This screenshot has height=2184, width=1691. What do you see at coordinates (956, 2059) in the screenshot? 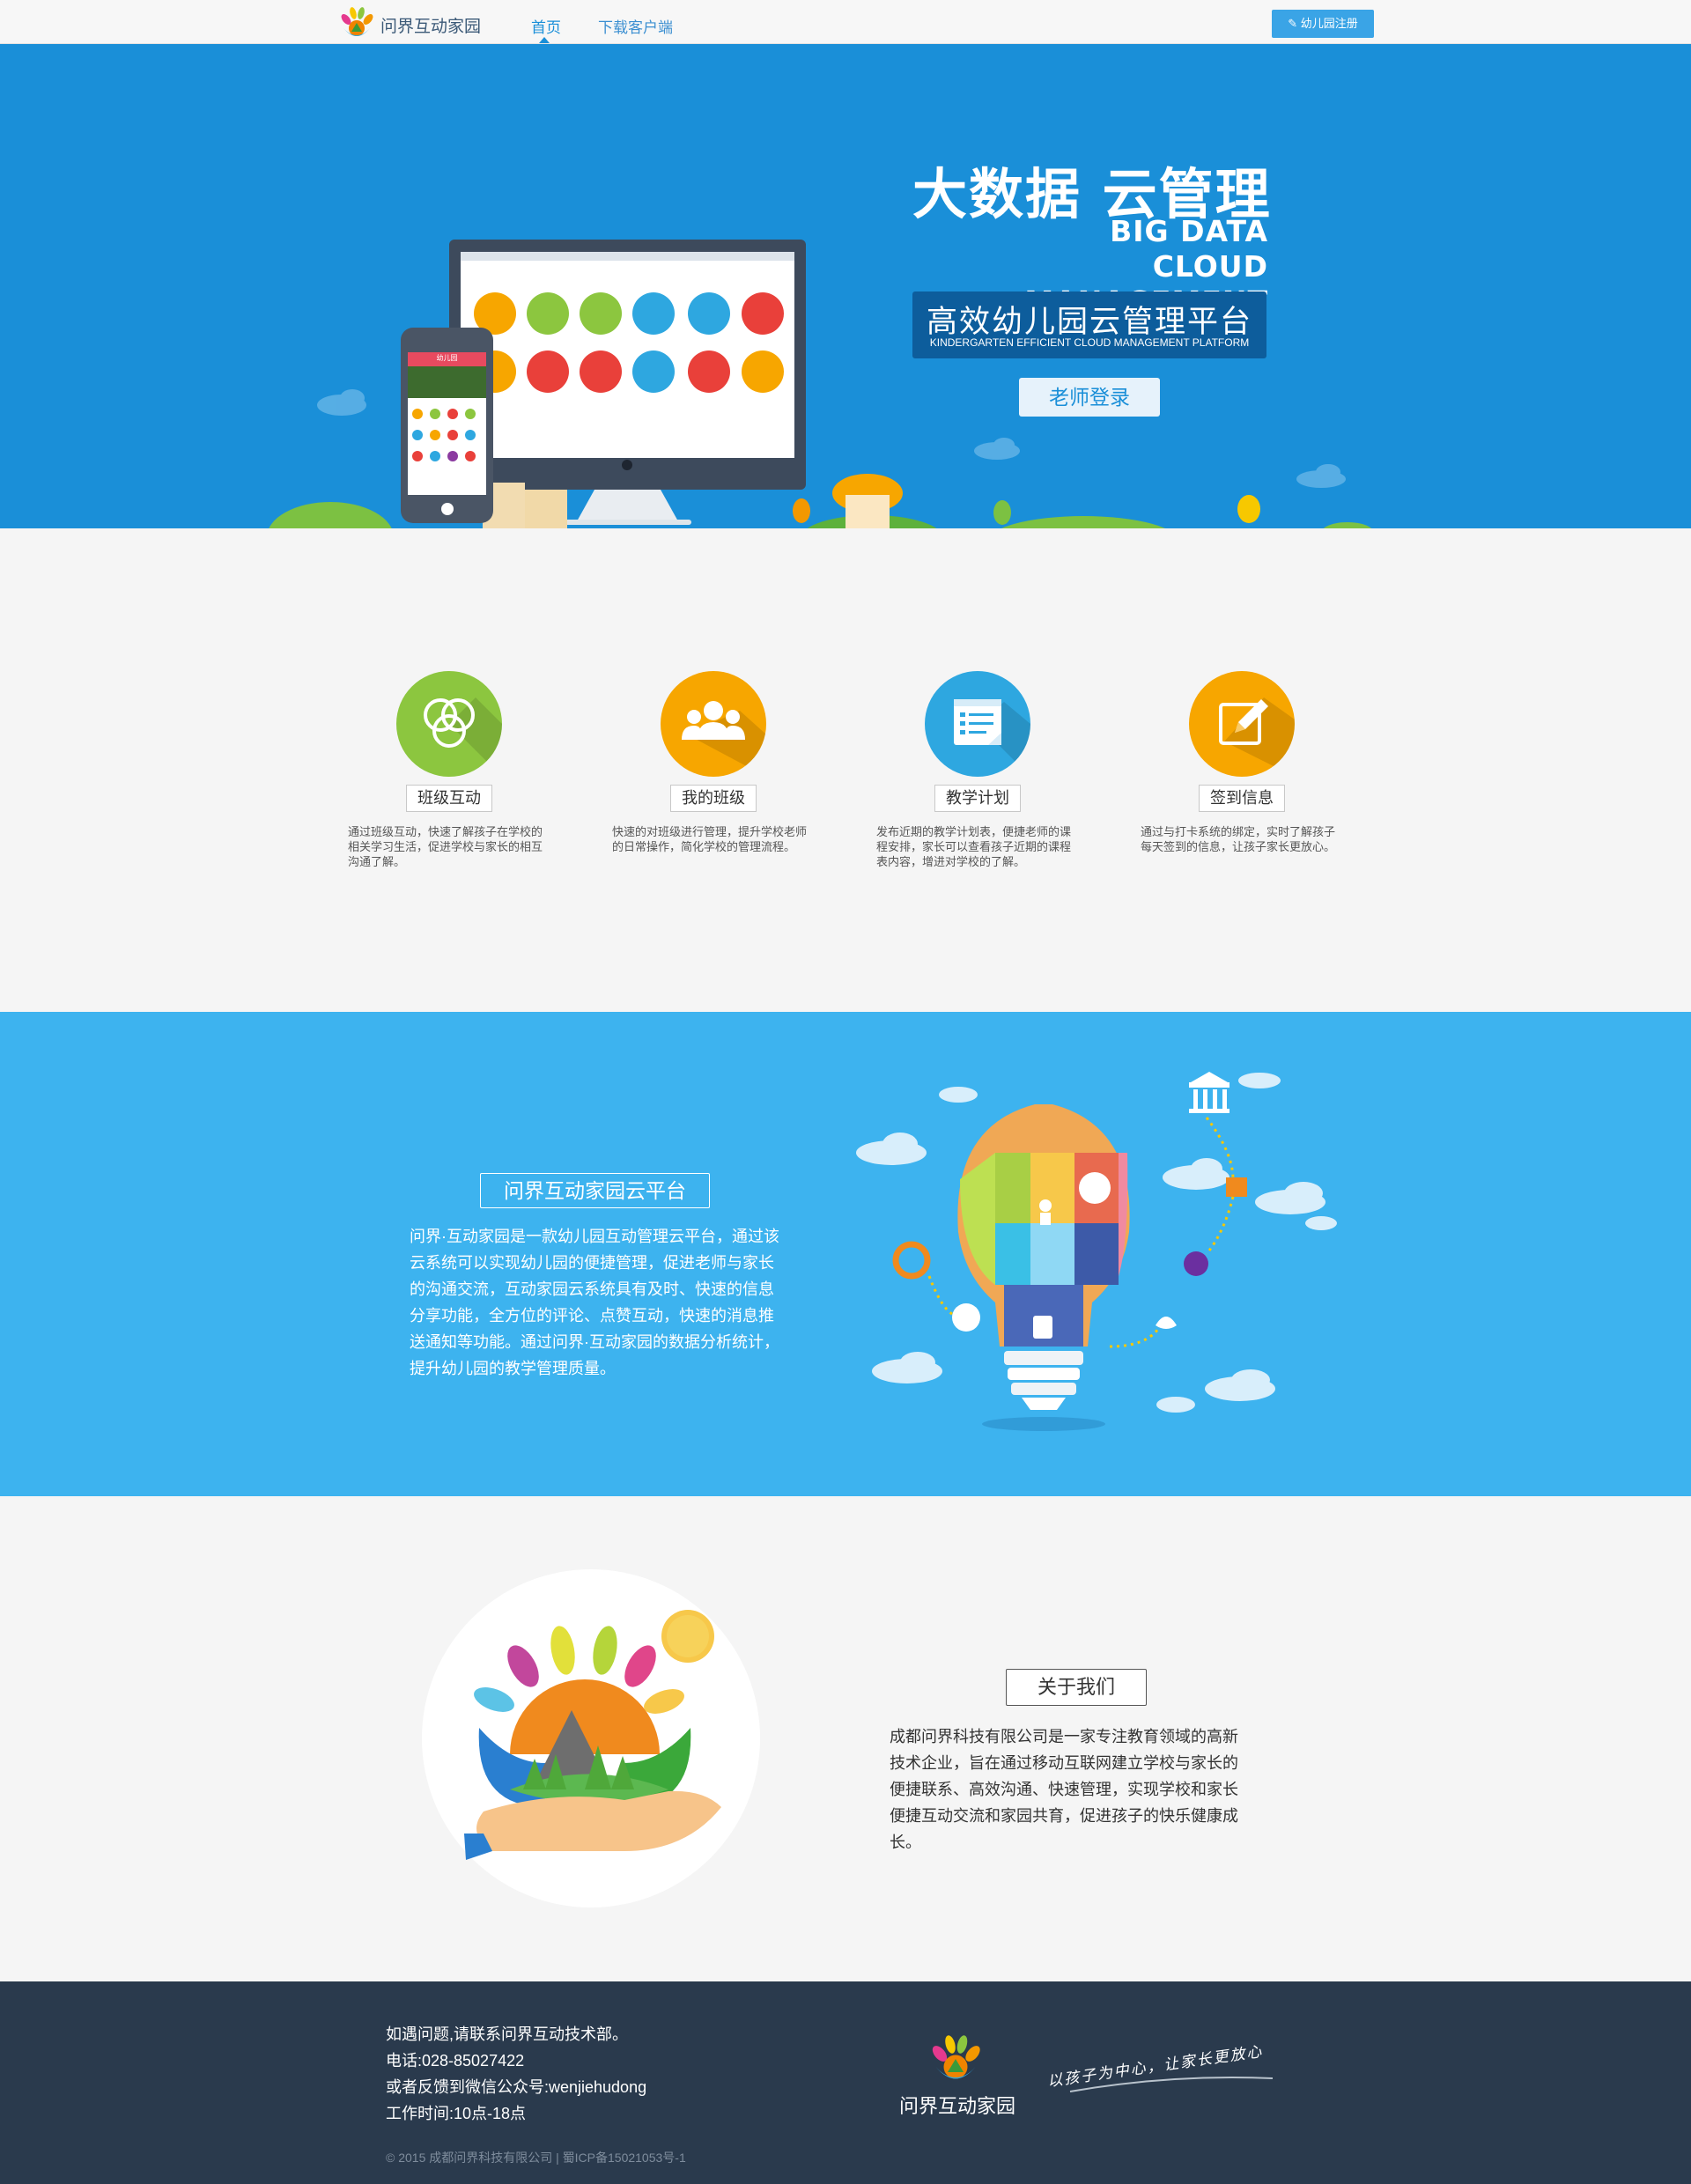
I see `footer-logo-icon` at bounding box center [956, 2059].